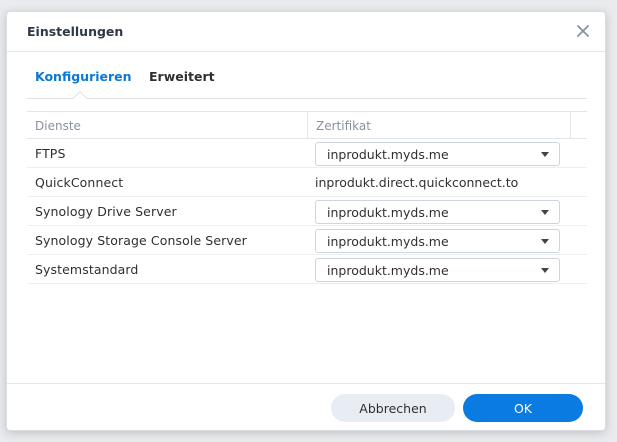 This screenshot has height=442, width=617. I want to click on service-name: Synology Drive Server, so click(106, 211).